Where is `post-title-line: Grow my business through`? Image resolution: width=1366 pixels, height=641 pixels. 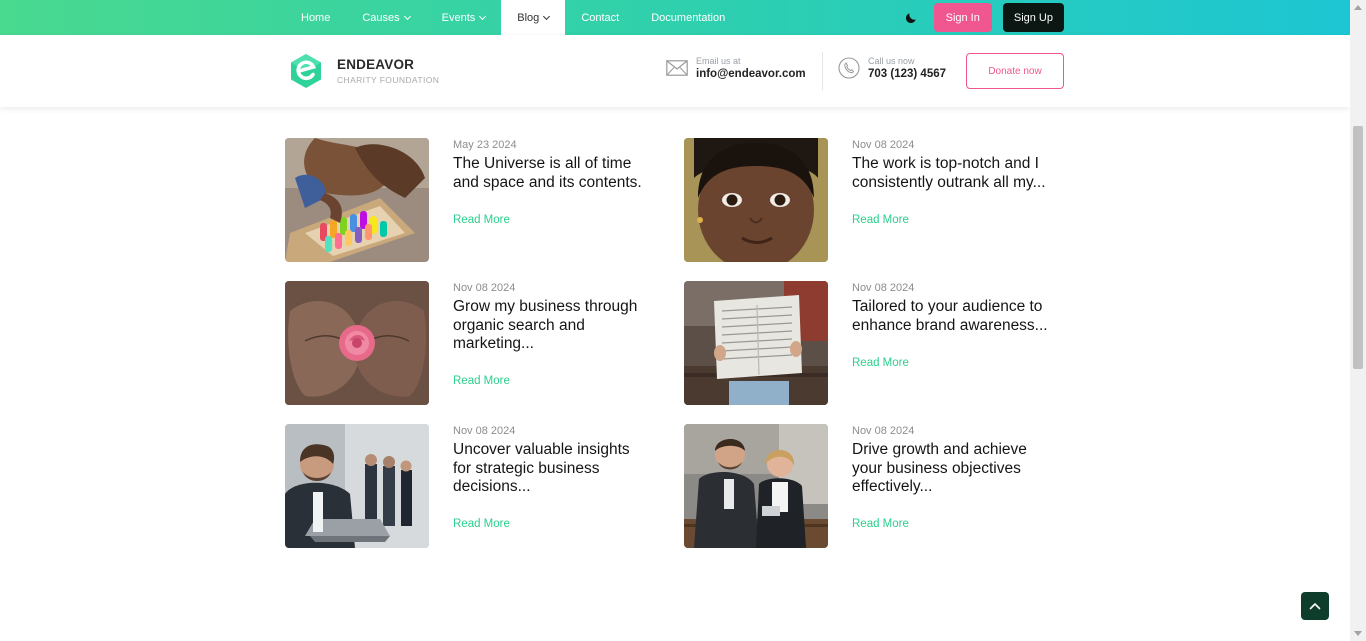 post-title-line: Grow my business through is located at coordinates (545, 306).